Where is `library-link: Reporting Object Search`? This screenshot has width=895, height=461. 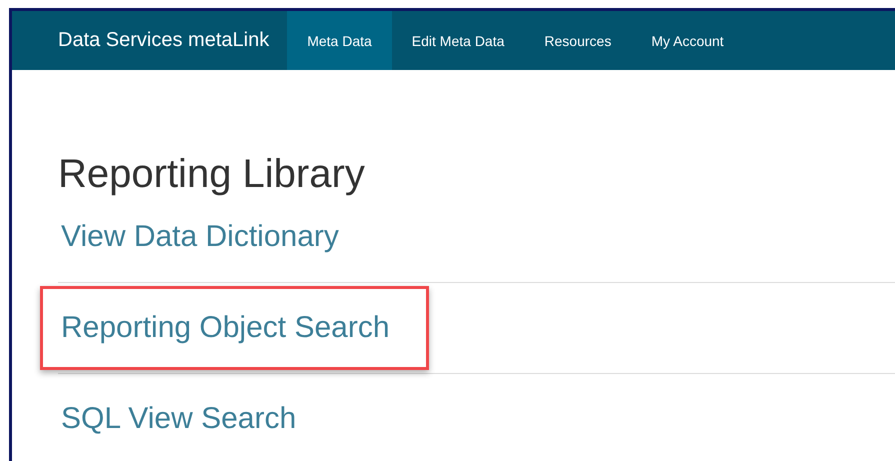
library-link: Reporting Object Search is located at coordinates (234, 328).